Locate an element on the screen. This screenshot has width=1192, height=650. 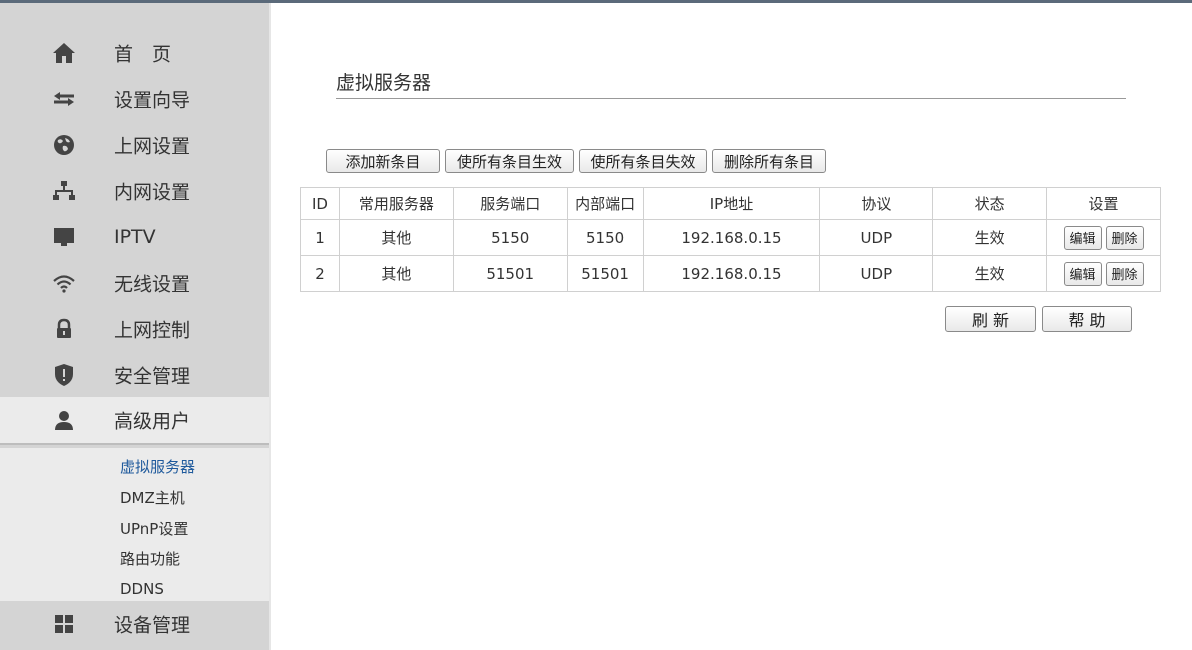
column-header-status: 状态 is located at coordinates (990, 203).